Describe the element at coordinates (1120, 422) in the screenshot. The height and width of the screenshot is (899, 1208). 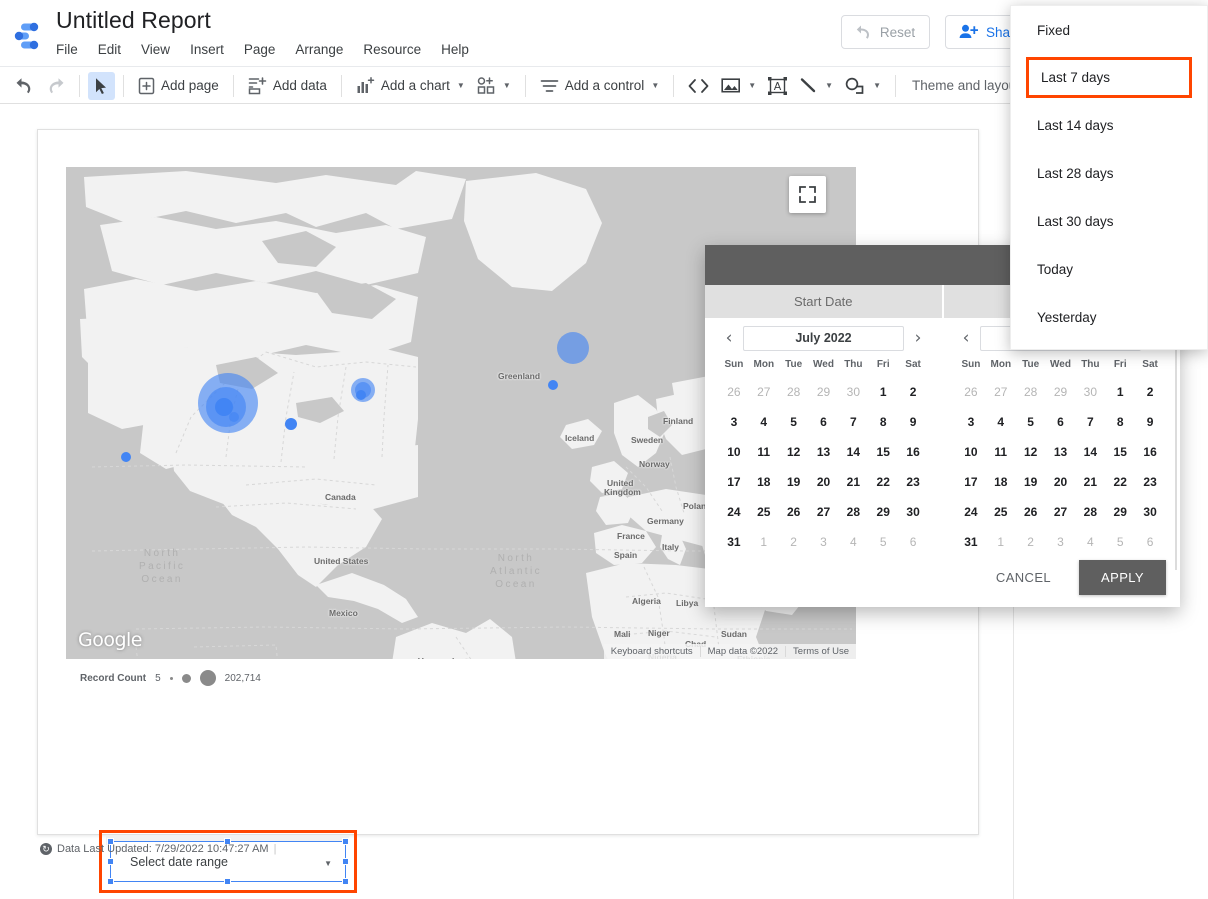
I see `day-cell: 8` at that location.